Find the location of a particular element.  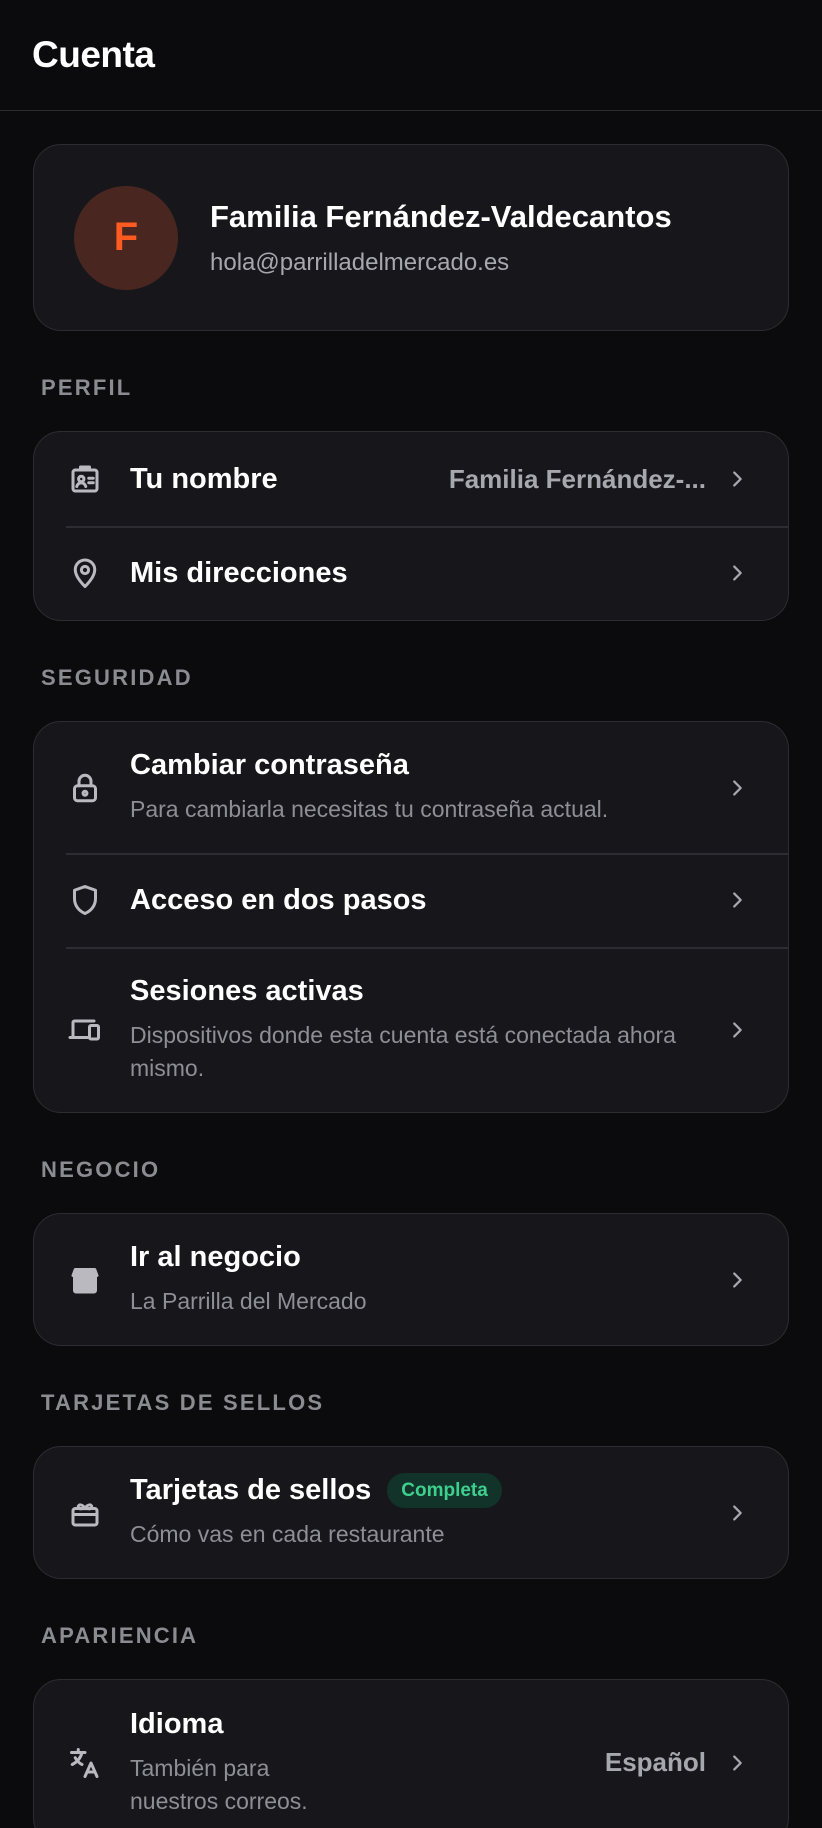

app-header: Cuenta is located at coordinates (411, 55).